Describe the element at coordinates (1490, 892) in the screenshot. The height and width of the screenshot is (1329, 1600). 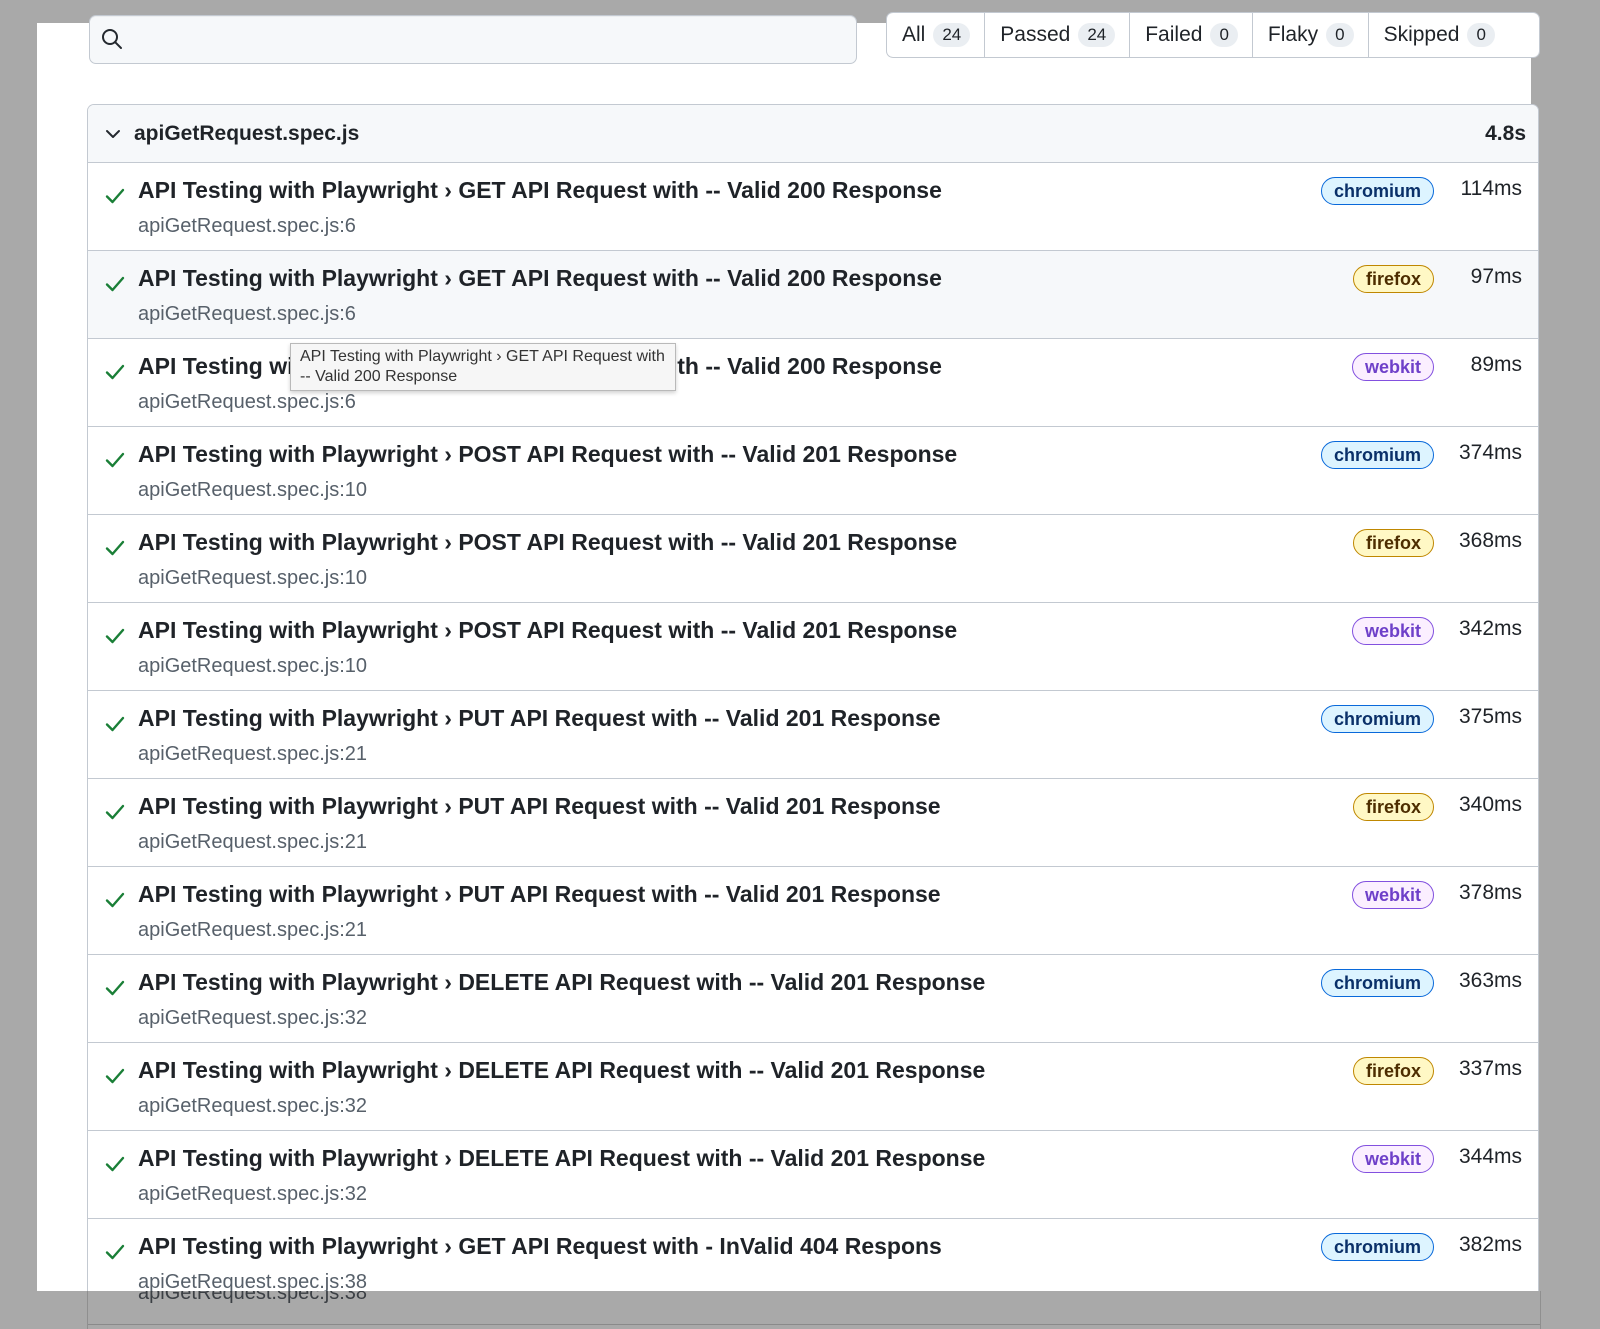
I see `test-duration: 378ms` at that location.